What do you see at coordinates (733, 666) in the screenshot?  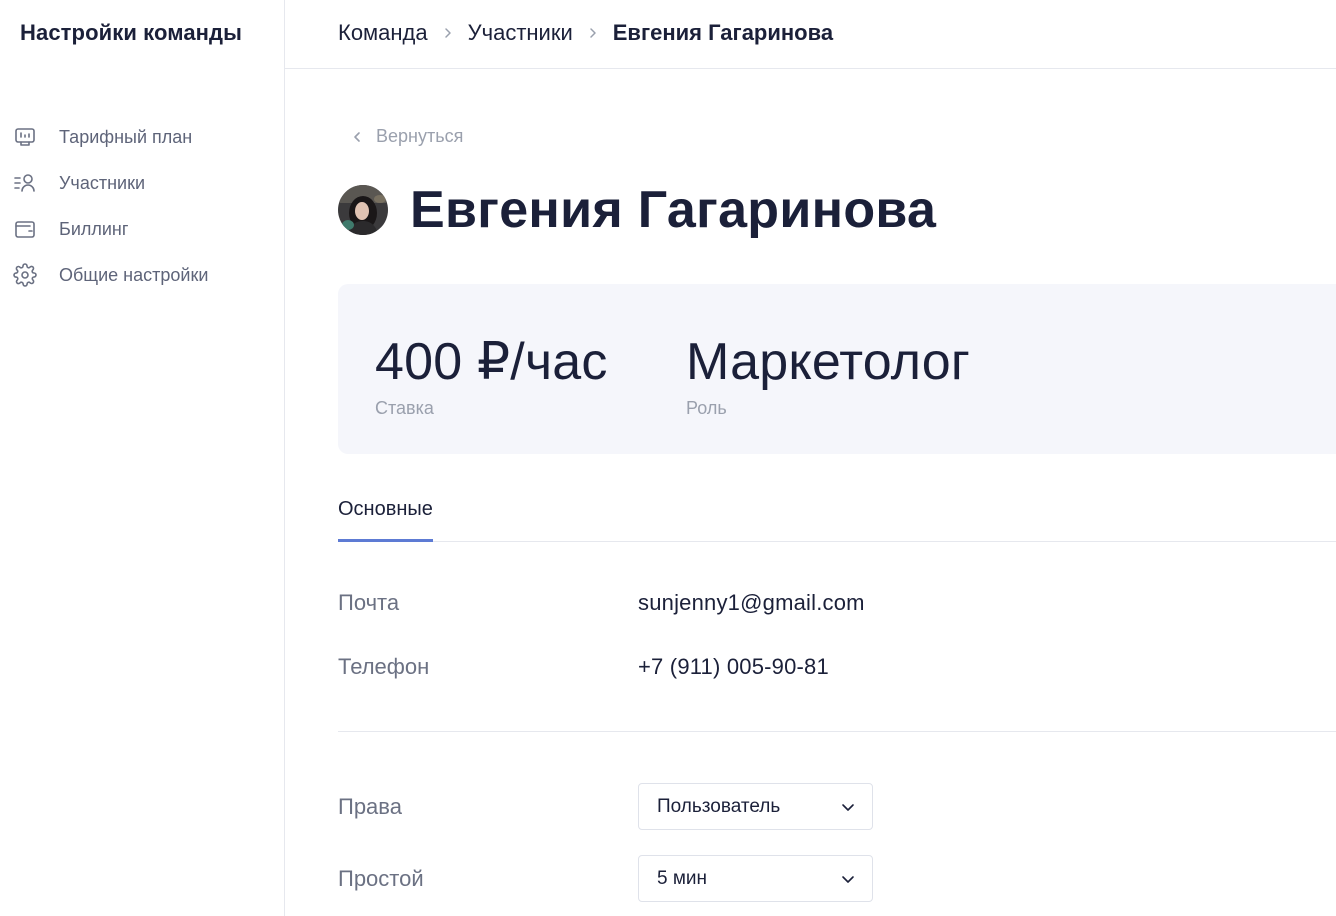 I see `phone-value: +7 (911) 005-90-81` at bounding box center [733, 666].